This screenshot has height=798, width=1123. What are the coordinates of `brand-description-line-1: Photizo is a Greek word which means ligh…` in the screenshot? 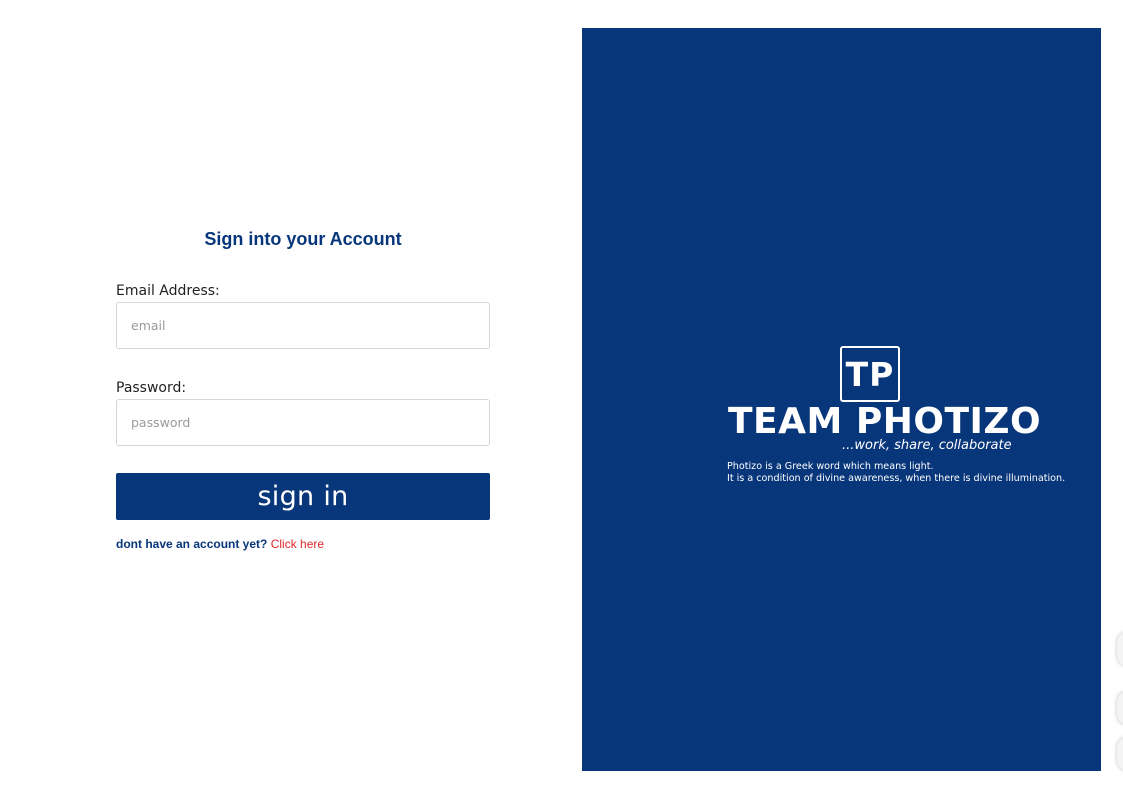 It's located at (830, 466).